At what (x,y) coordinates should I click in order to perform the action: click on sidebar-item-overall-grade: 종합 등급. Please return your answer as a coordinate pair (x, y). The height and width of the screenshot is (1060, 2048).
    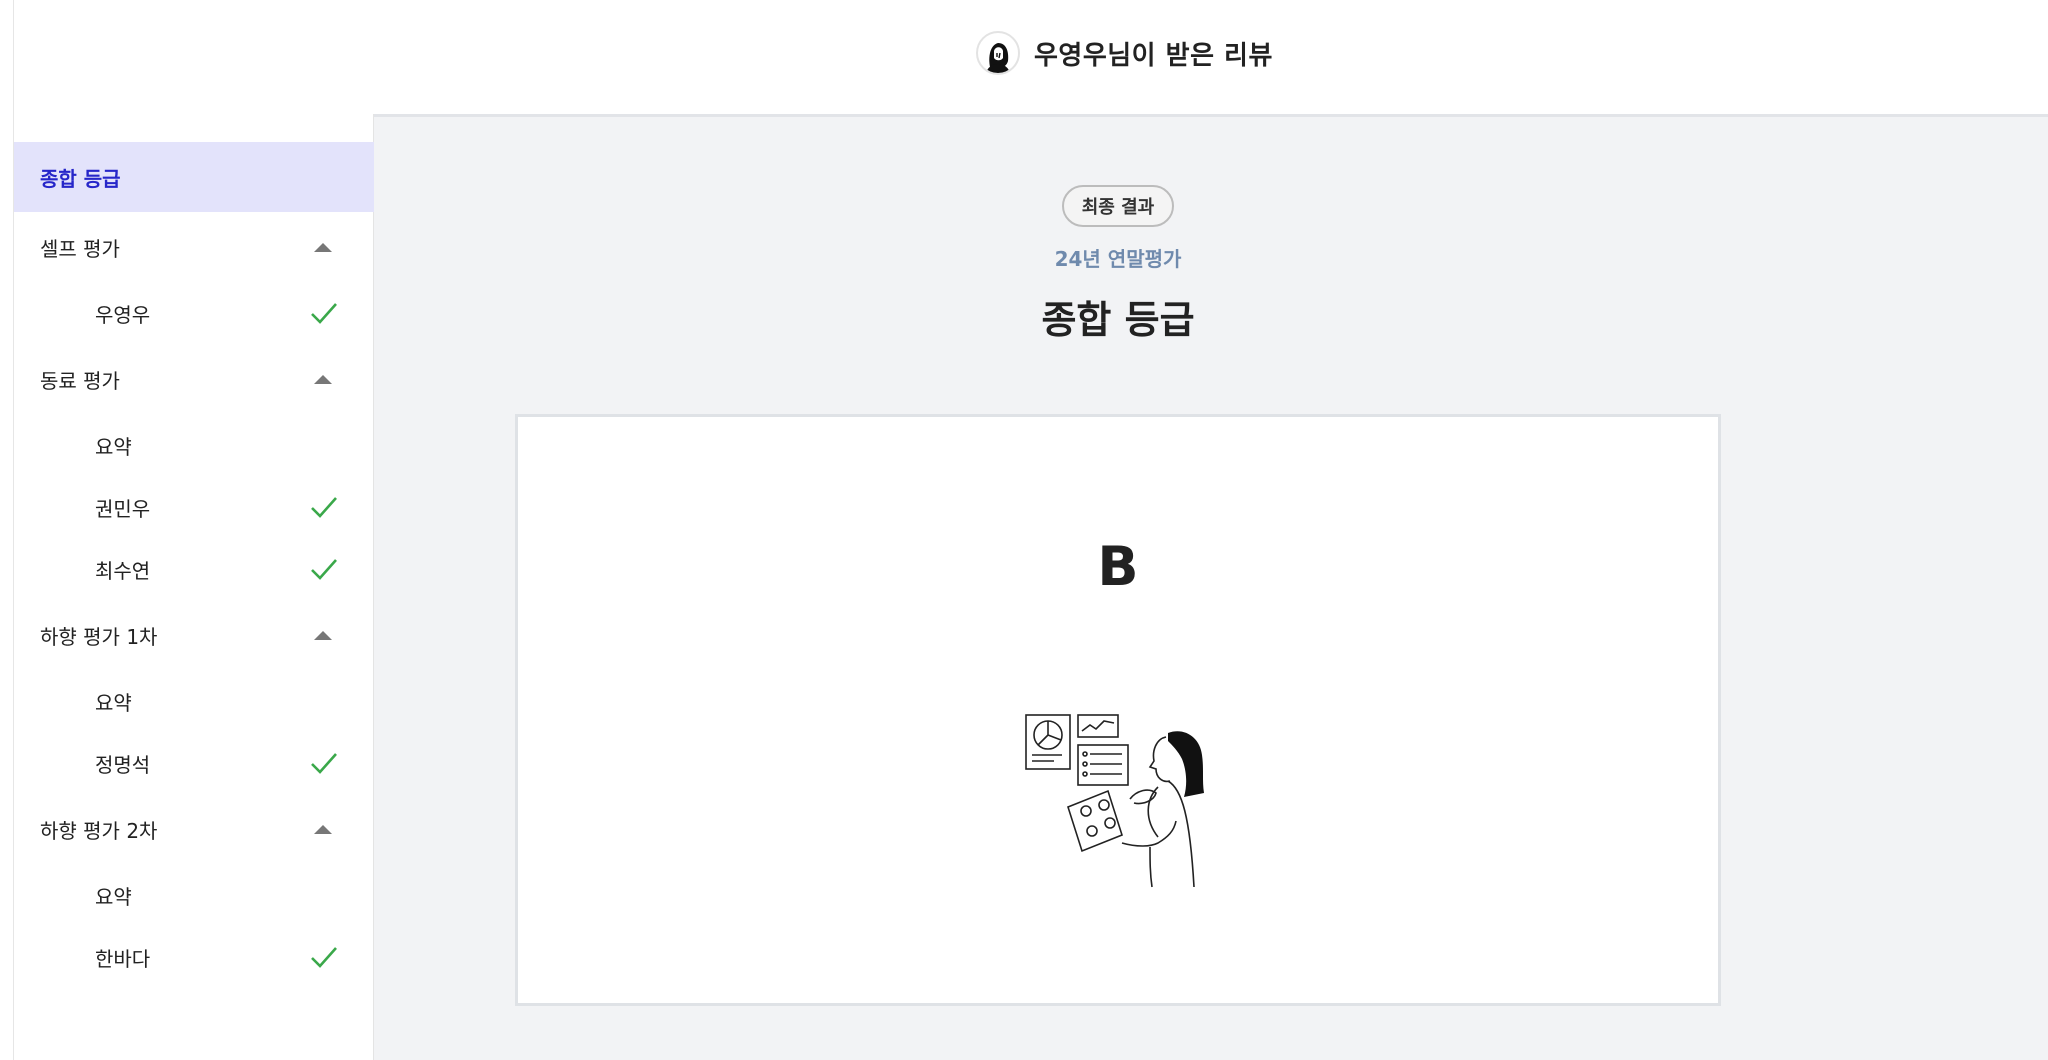
    Looking at the image, I should click on (194, 177).